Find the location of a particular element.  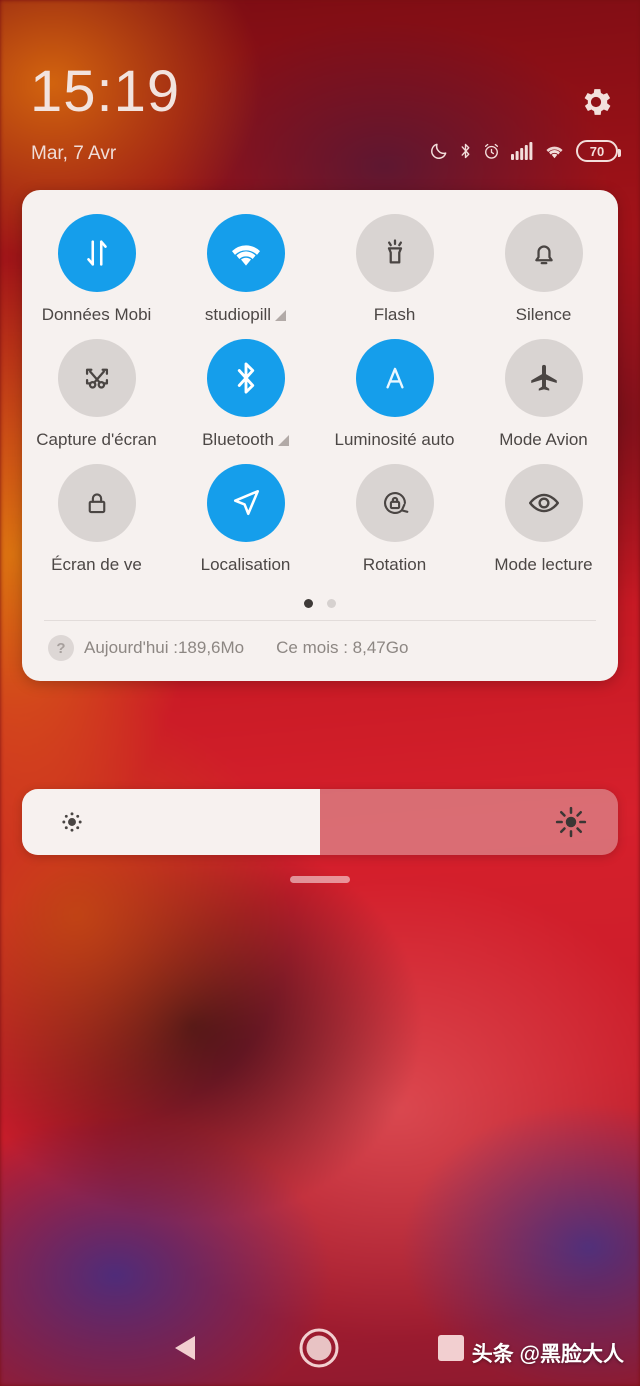

tile-reading-mode: Mode lecture is located at coordinates (543, 526).